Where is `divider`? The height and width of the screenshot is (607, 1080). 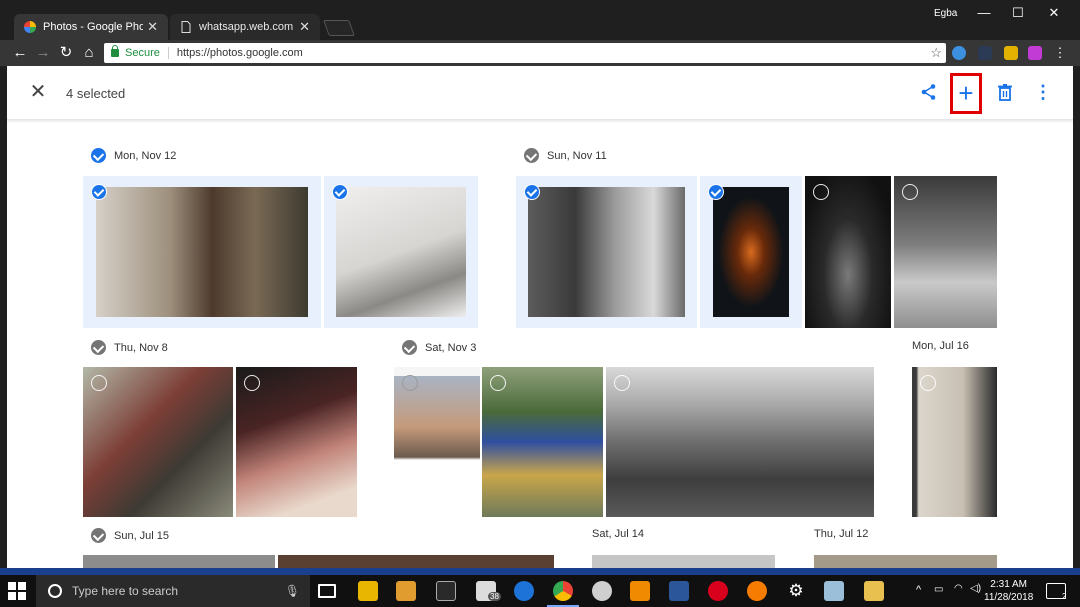 divider is located at coordinates (168, 53).